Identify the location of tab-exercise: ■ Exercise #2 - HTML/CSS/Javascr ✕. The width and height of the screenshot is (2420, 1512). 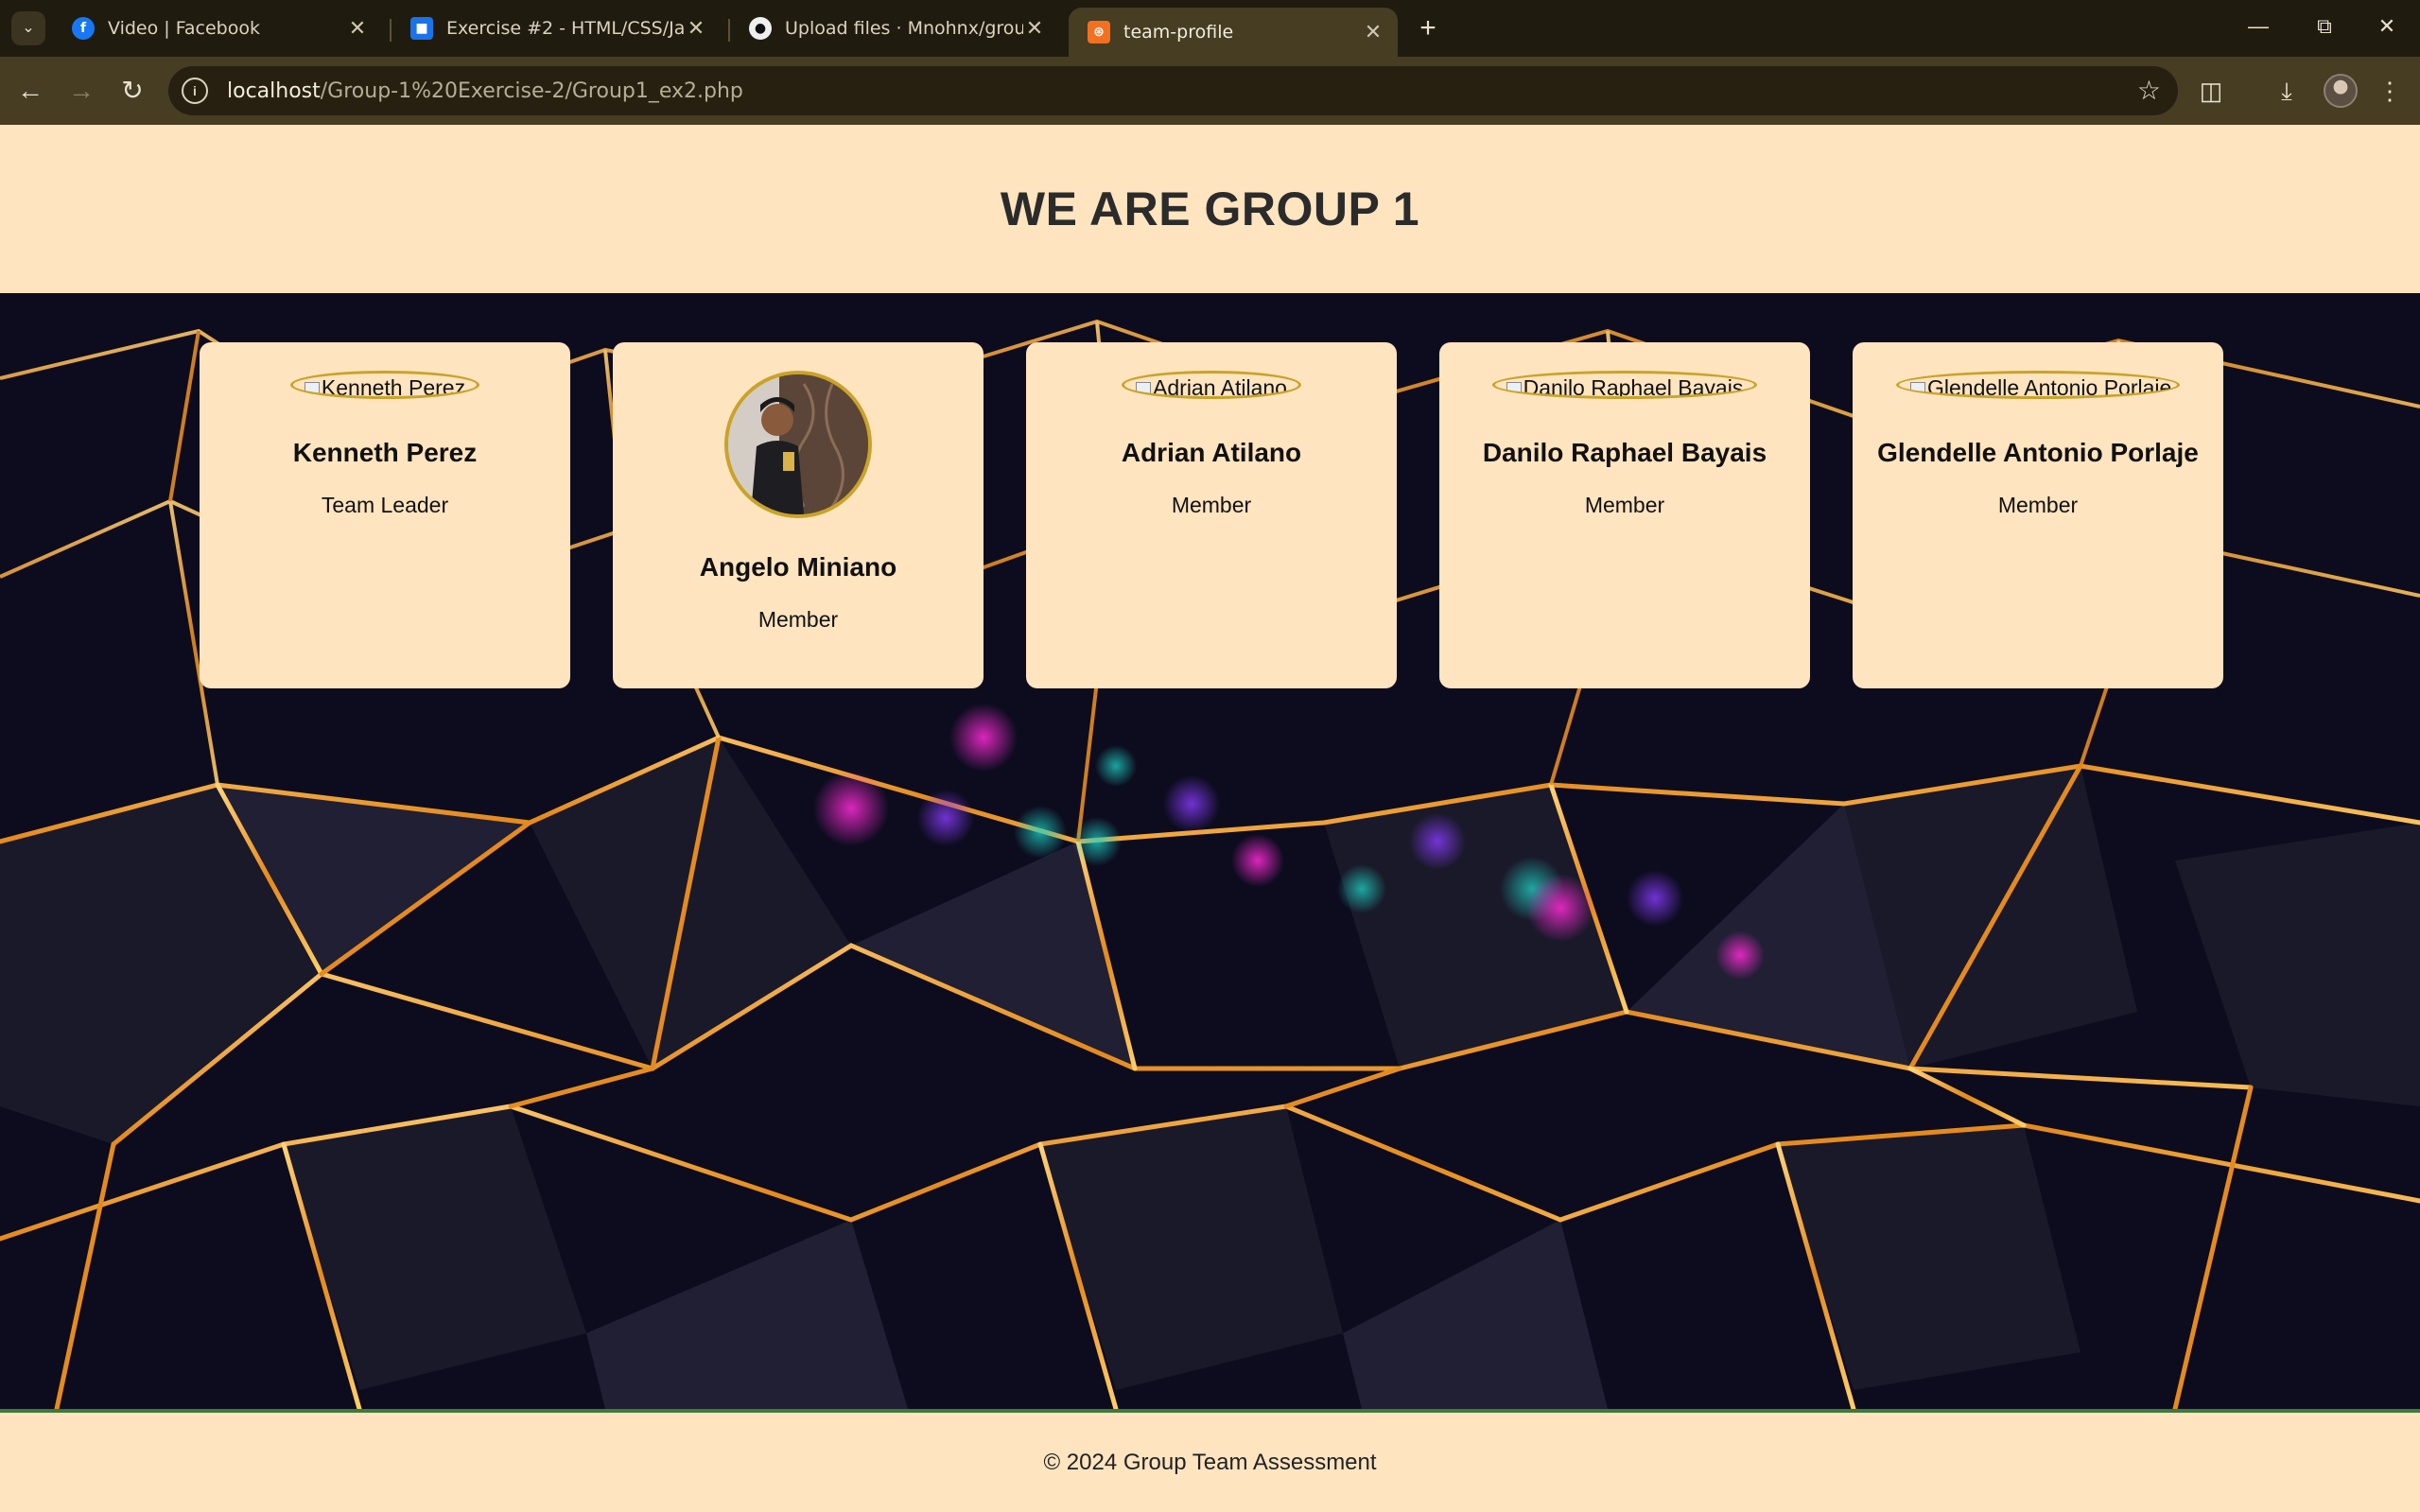
(556, 28).